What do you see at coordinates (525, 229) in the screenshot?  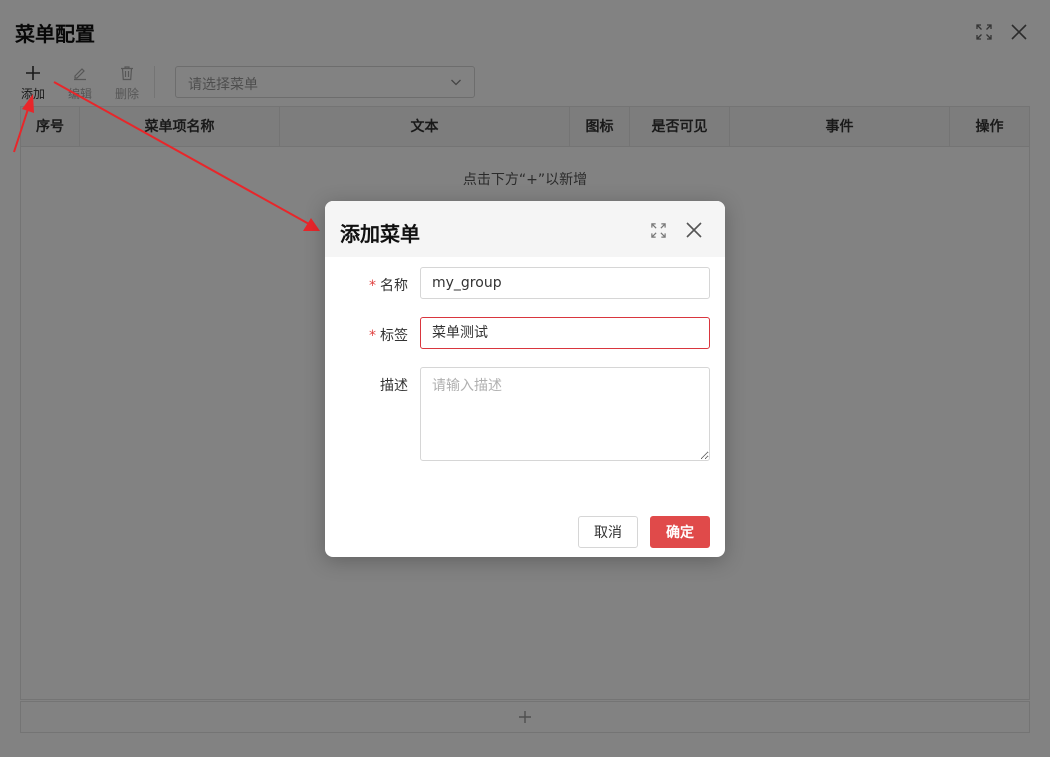 I see `dialog-header: 添加菜单` at bounding box center [525, 229].